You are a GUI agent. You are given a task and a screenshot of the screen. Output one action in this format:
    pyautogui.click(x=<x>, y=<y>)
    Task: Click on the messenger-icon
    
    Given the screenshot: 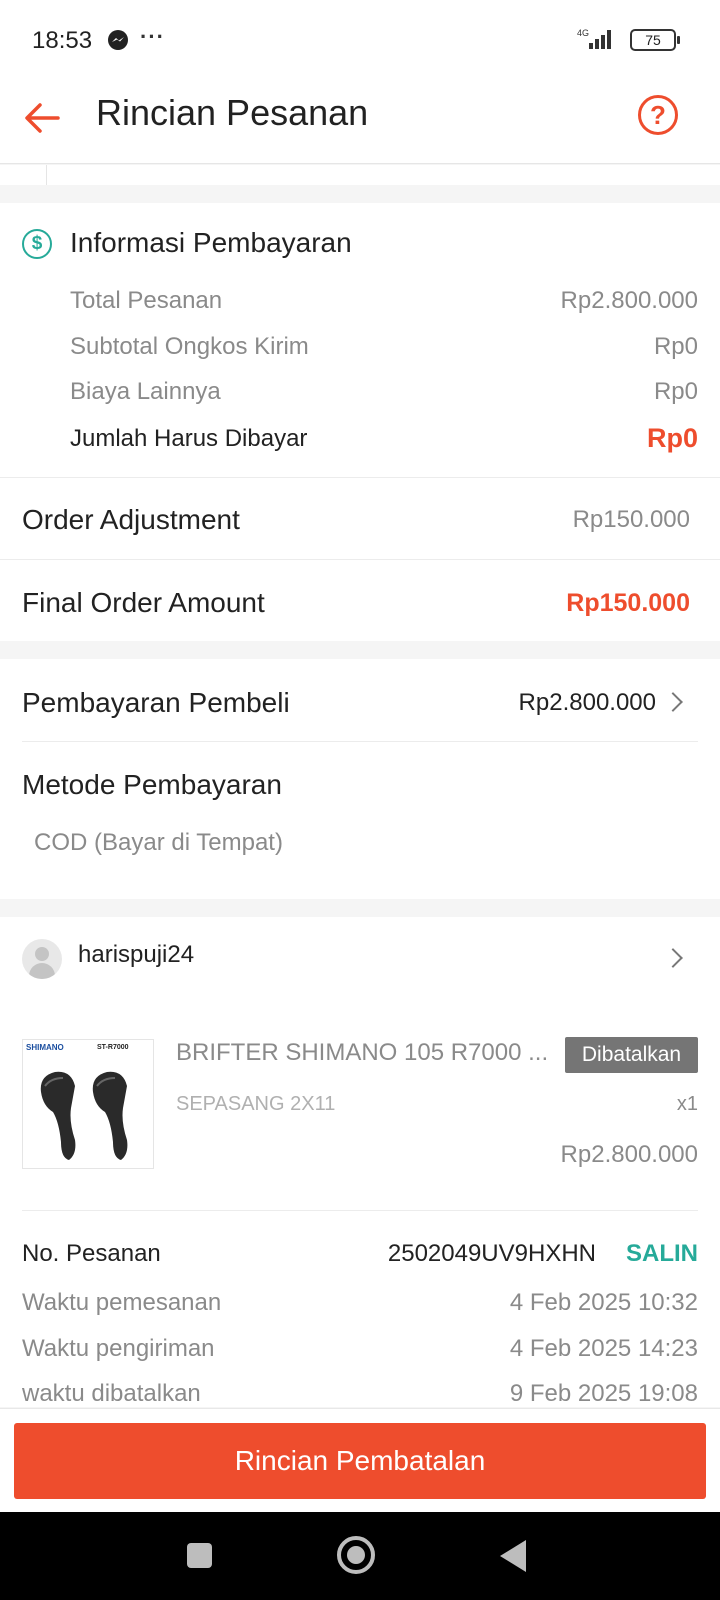 What is the action you would take?
    pyautogui.click(x=118, y=40)
    